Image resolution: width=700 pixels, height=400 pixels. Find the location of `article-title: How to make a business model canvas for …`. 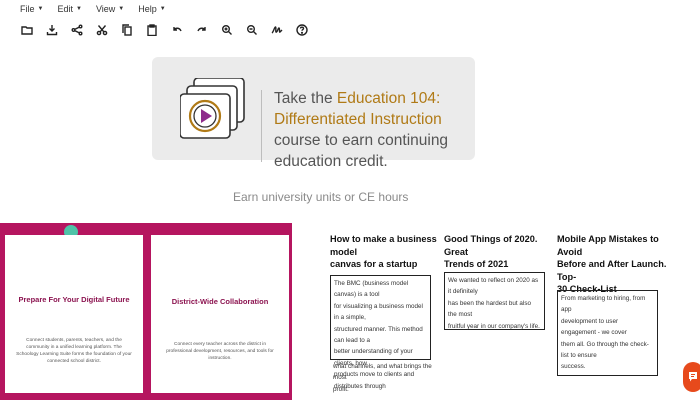

article-title: How to make a business model canvas for … is located at coordinates (385, 252).